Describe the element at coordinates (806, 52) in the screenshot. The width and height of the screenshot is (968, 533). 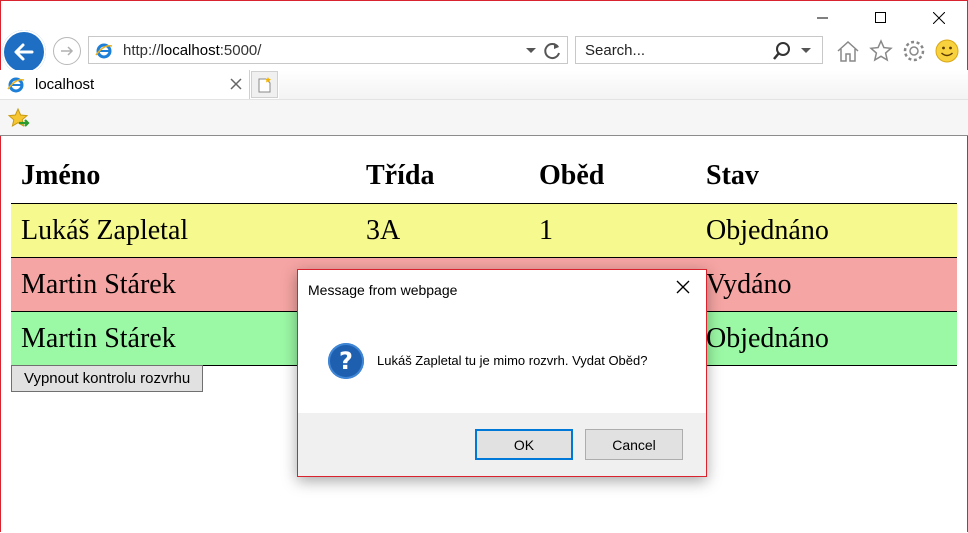
I see `search-dropdown-icon` at that location.